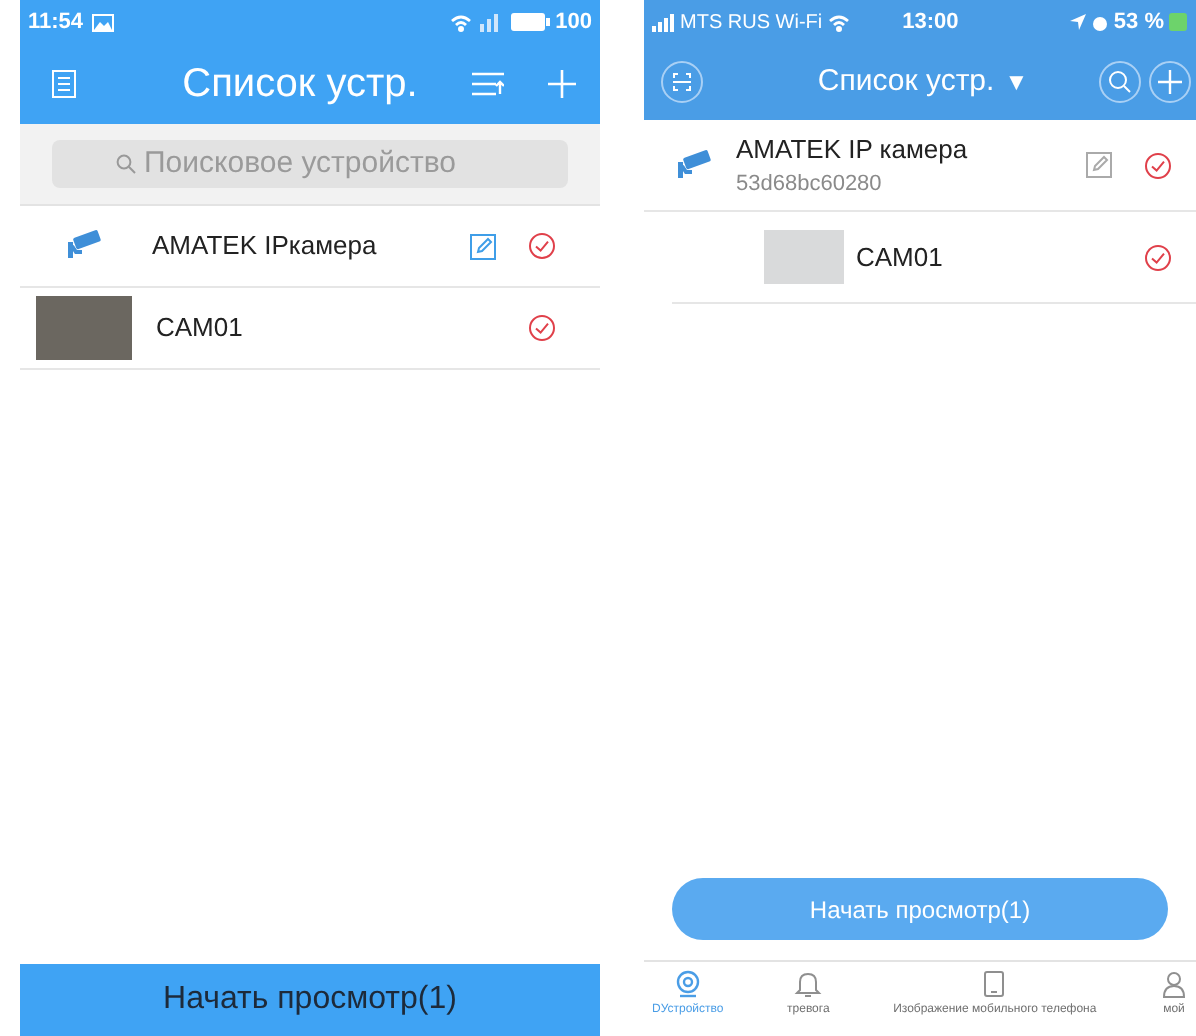 This screenshot has height=1036, width=1196. What do you see at coordinates (1170, 82) in the screenshot?
I see `add-icon` at bounding box center [1170, 82].